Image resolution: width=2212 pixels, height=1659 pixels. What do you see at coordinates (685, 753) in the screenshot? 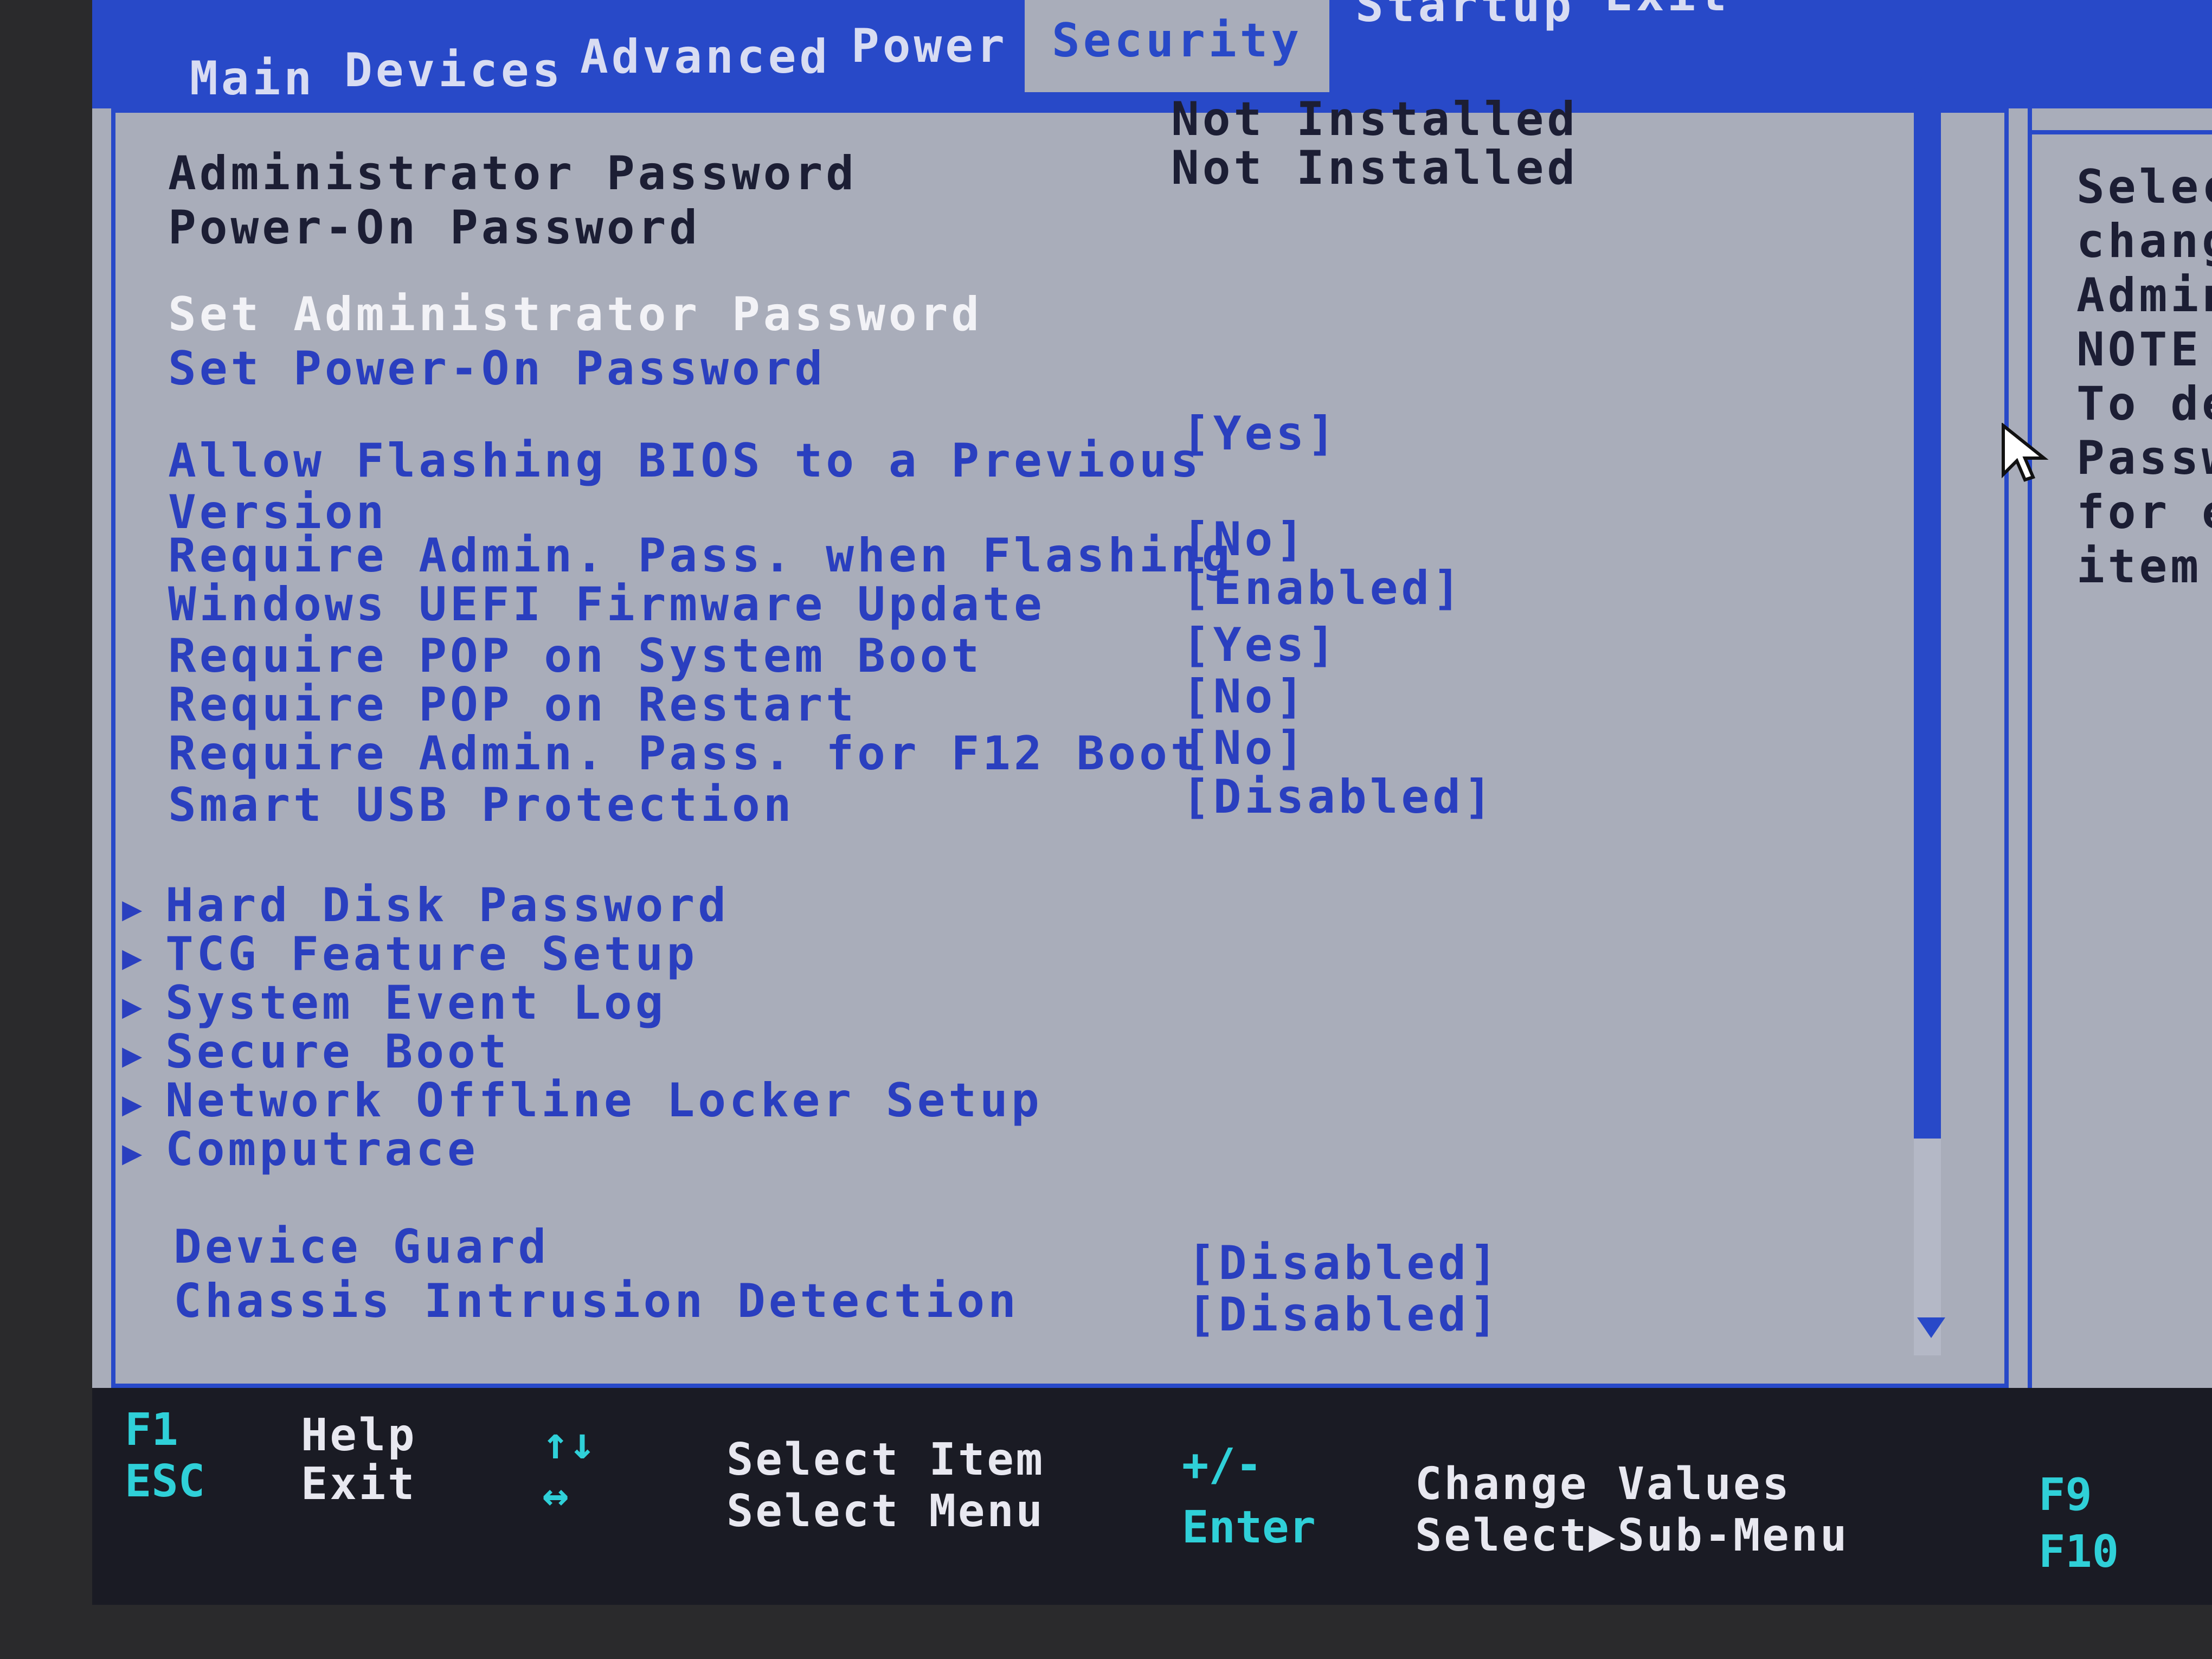
I see `setting-label-admin-pass-f12: Require Admin. Pass. for F12 Boot` at bounding box center [685, 753].